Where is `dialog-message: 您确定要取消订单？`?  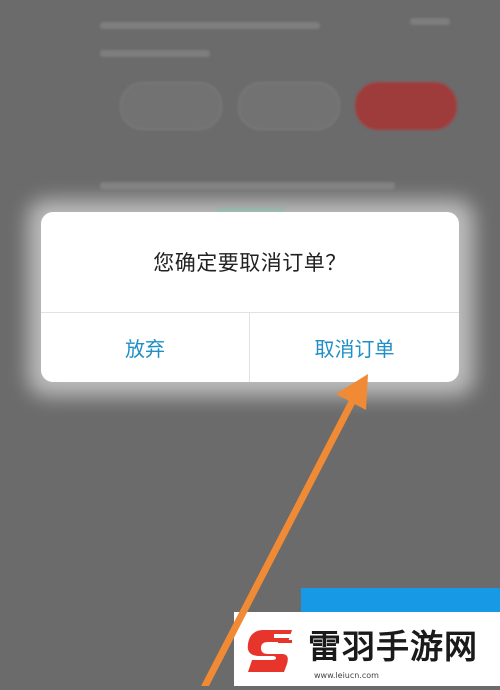 dialog-message: 您确定要取消订单？ is located at coordinates (250, 263).